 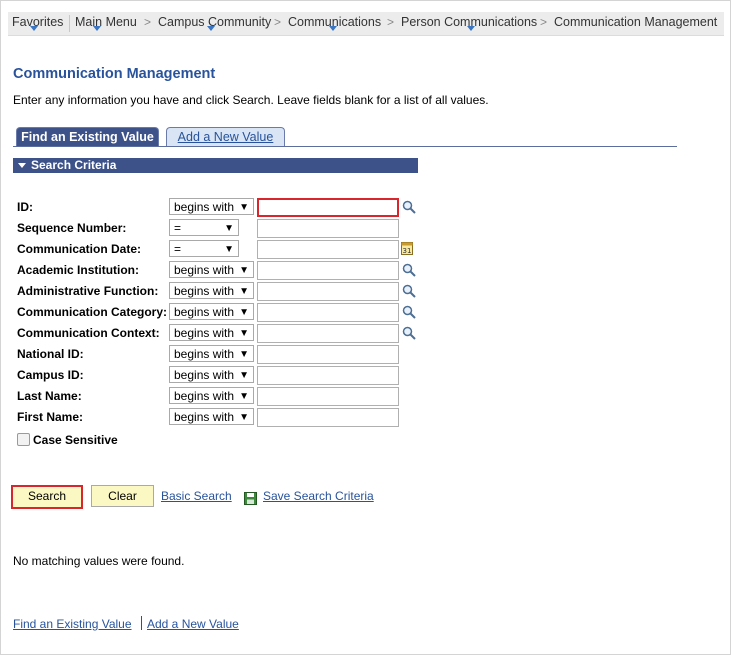 I want to click on row-academic-institution: Academic Institution: begins with ▼, so click(x=365, y=270).